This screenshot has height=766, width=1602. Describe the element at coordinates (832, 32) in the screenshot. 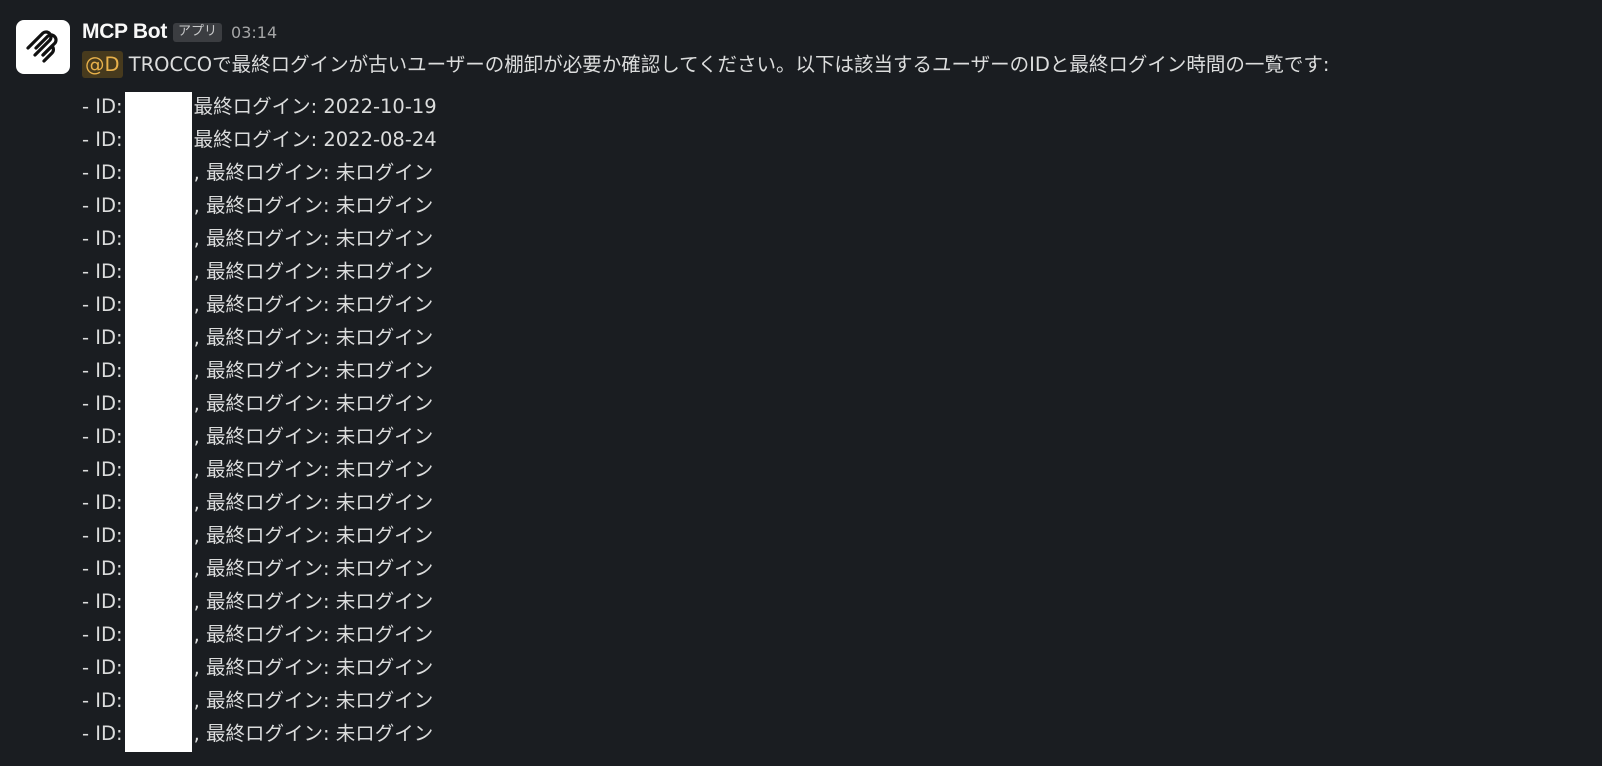

I see `message-header: MCP Bot アプリ 03:14` at that location.